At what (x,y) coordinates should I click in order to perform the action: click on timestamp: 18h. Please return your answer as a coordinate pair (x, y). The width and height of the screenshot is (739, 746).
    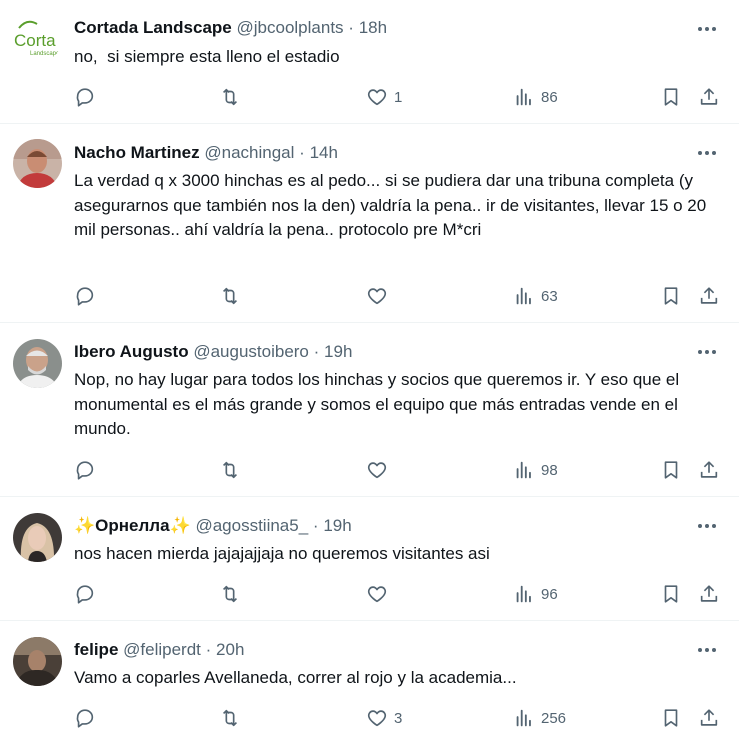
    Looking at the image, I should click on (373, 27).